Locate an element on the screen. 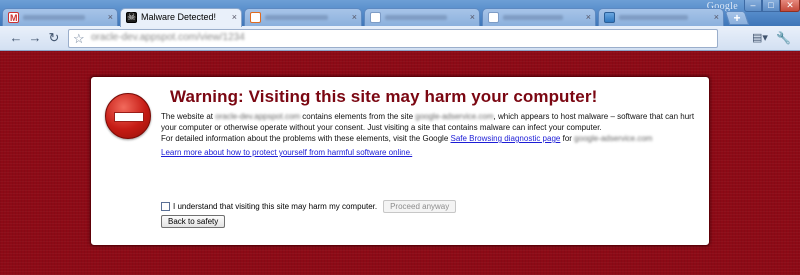  tab-title: Malware Detected! is located at coordinates (179, 17).